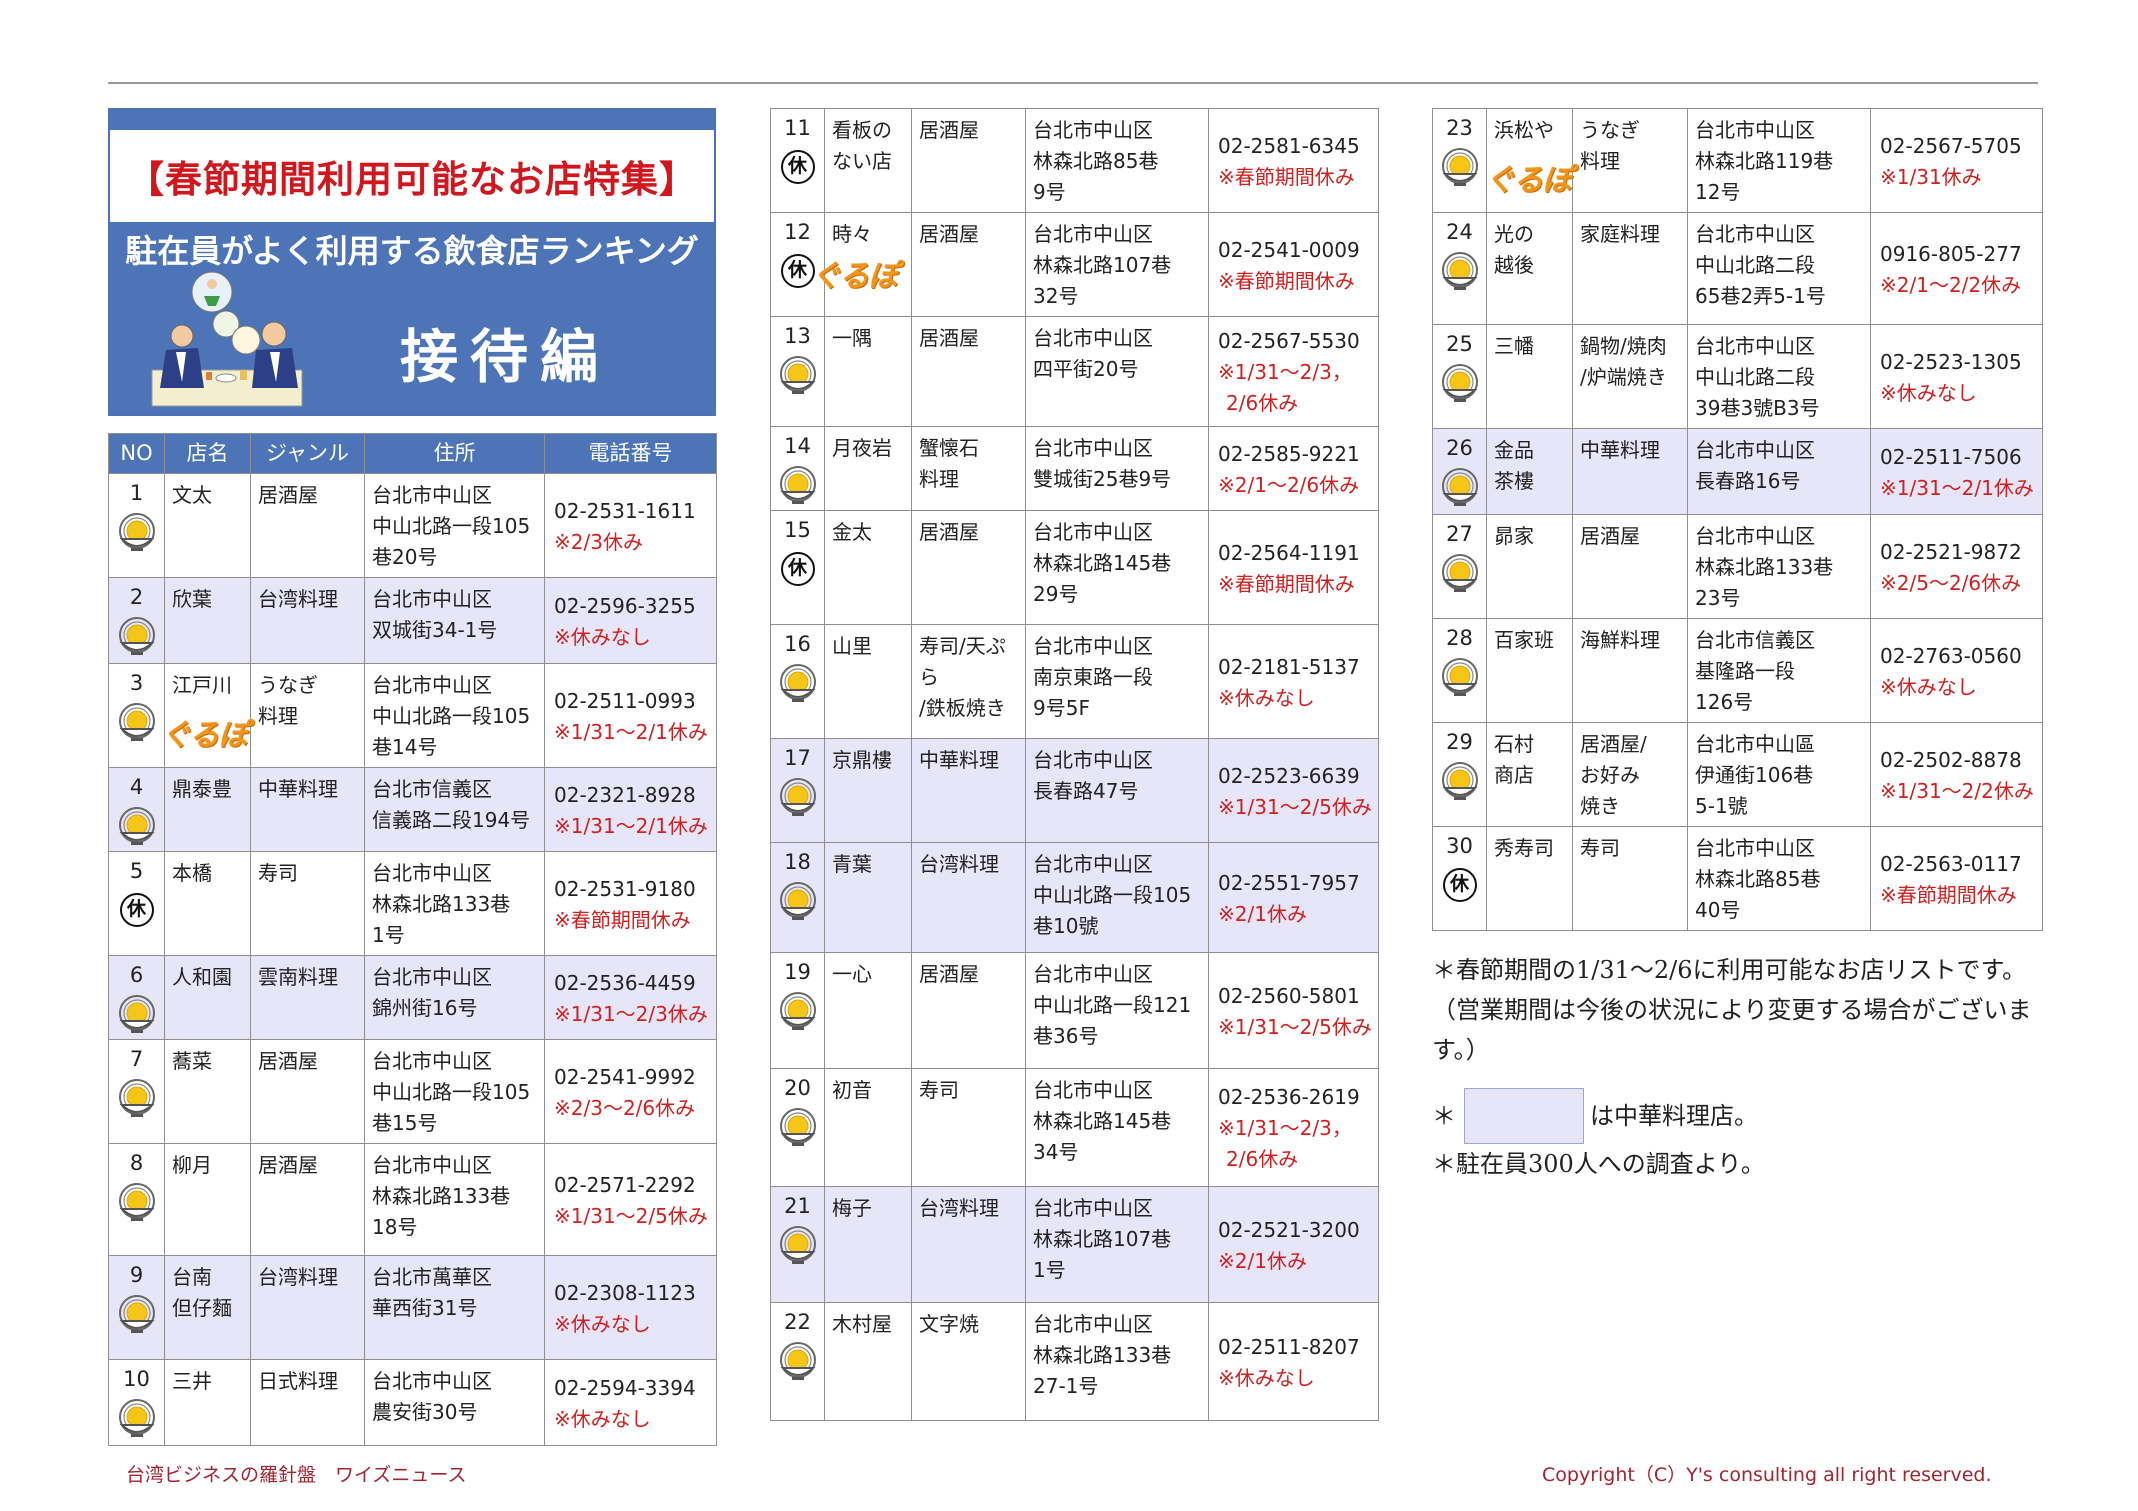 The image size is (2138, 1511). What do you see at coordinates (136, 493) in the screenshot?
I see `rank-number: 1` at bounding box center [136, 493].